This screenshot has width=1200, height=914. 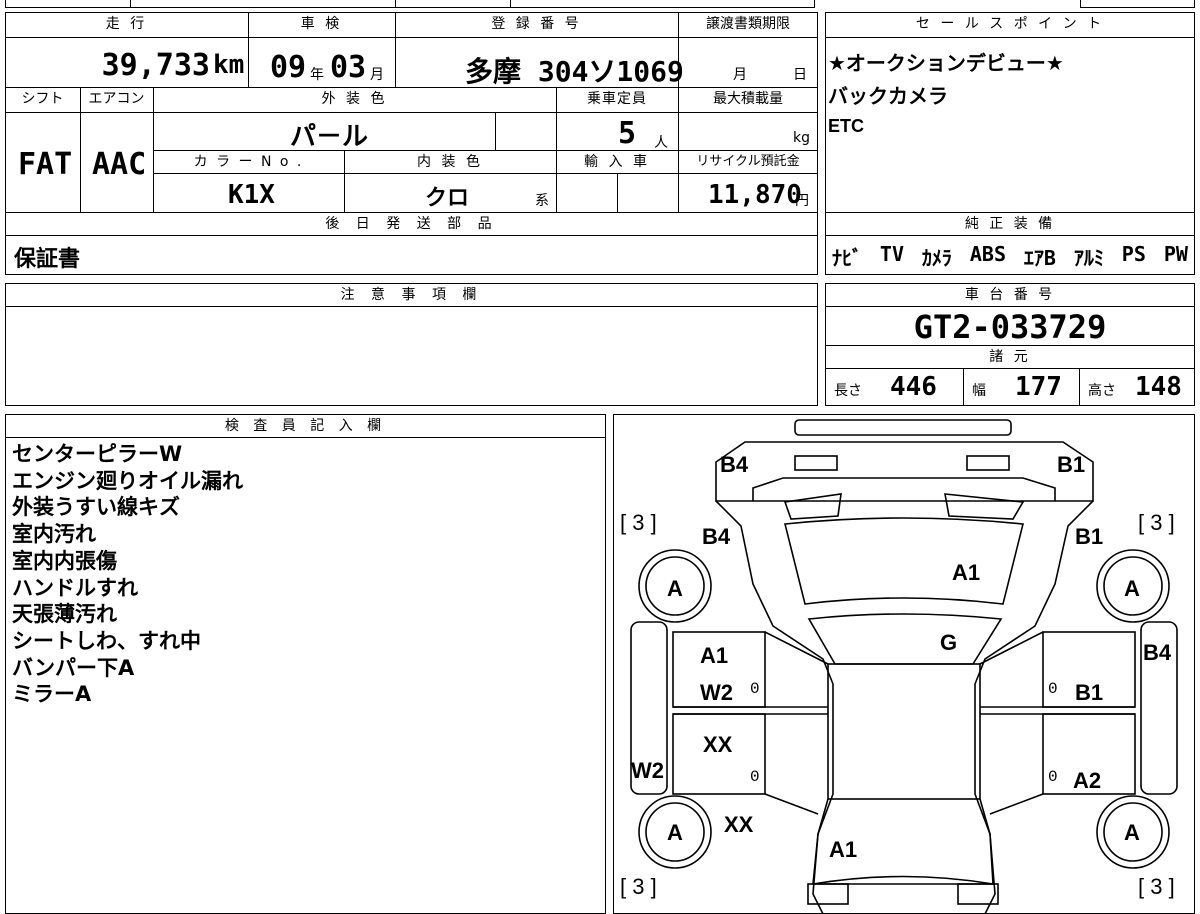 What do you see at coordinates (846, 126) in the screenshot?
I see `sales-point-line-3: ETC` at bounding box center [846, 126].